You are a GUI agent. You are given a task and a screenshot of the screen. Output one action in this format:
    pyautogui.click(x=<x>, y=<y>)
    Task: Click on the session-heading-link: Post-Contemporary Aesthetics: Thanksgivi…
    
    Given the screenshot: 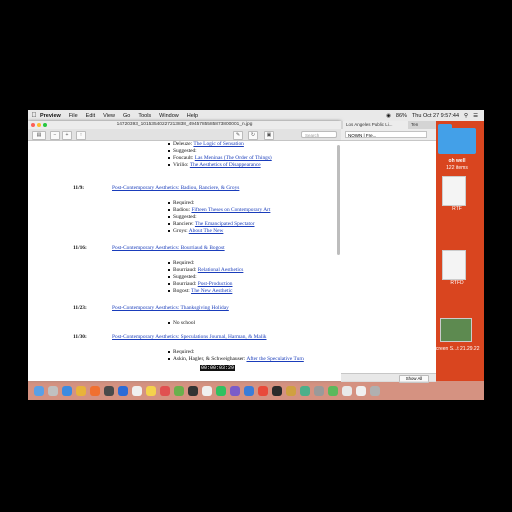 What is the action you would take?
    pyautogui.click(x=170, y=308)
    